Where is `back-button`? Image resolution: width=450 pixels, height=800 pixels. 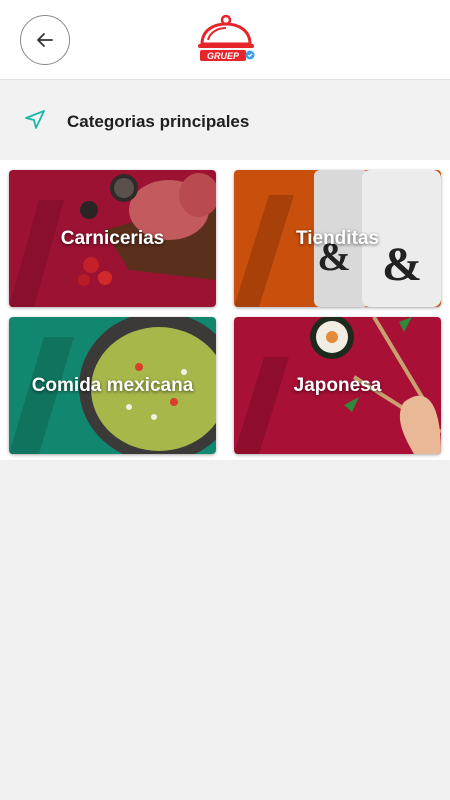 back-button is located at coordinates (45, 40).